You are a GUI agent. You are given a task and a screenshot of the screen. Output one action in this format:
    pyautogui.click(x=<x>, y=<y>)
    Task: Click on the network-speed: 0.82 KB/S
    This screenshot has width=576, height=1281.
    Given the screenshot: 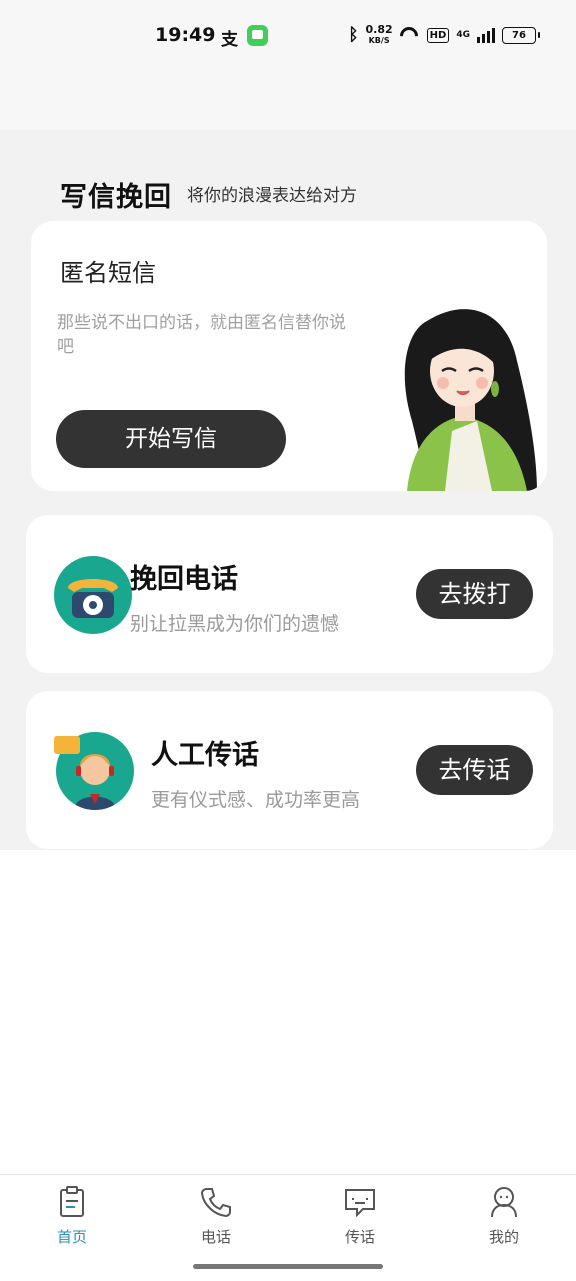 What is the action you would take?
    pyautogui.click(x=379, y=35)
    